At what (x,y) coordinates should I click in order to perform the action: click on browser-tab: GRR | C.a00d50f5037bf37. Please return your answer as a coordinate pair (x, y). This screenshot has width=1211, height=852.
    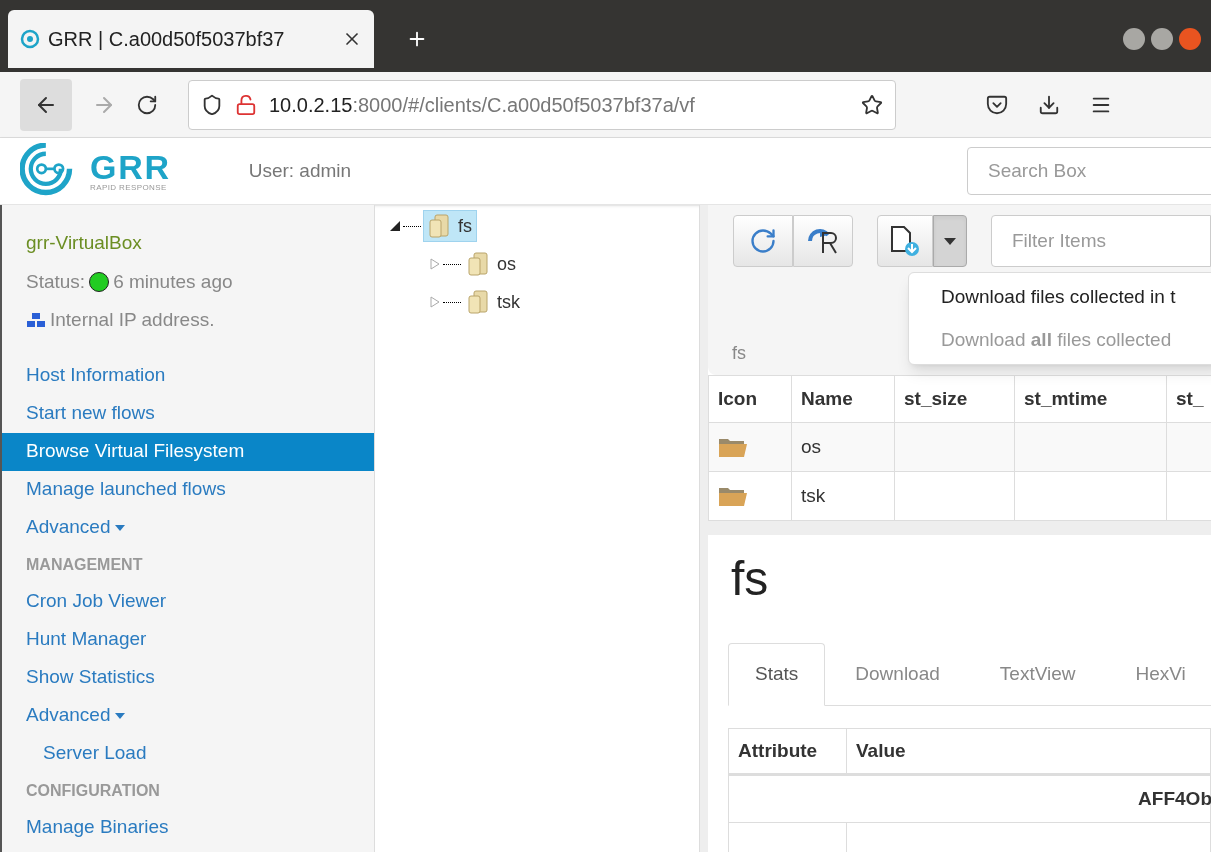
    Looking at the image, I should click on (191, 39).